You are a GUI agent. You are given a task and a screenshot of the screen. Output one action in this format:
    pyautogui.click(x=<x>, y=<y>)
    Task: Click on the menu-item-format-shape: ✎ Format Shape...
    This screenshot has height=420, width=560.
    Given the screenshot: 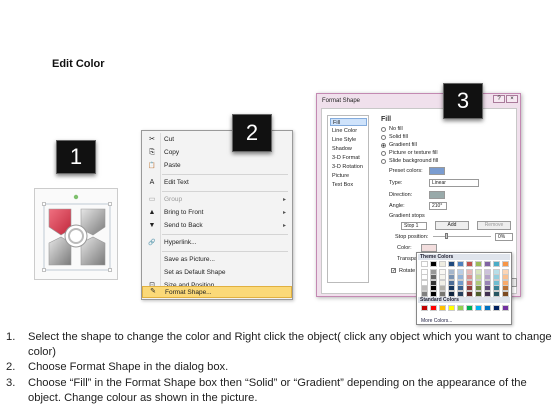 What is the action you would take?
    pyautogui.click(x=217, y=292)
    